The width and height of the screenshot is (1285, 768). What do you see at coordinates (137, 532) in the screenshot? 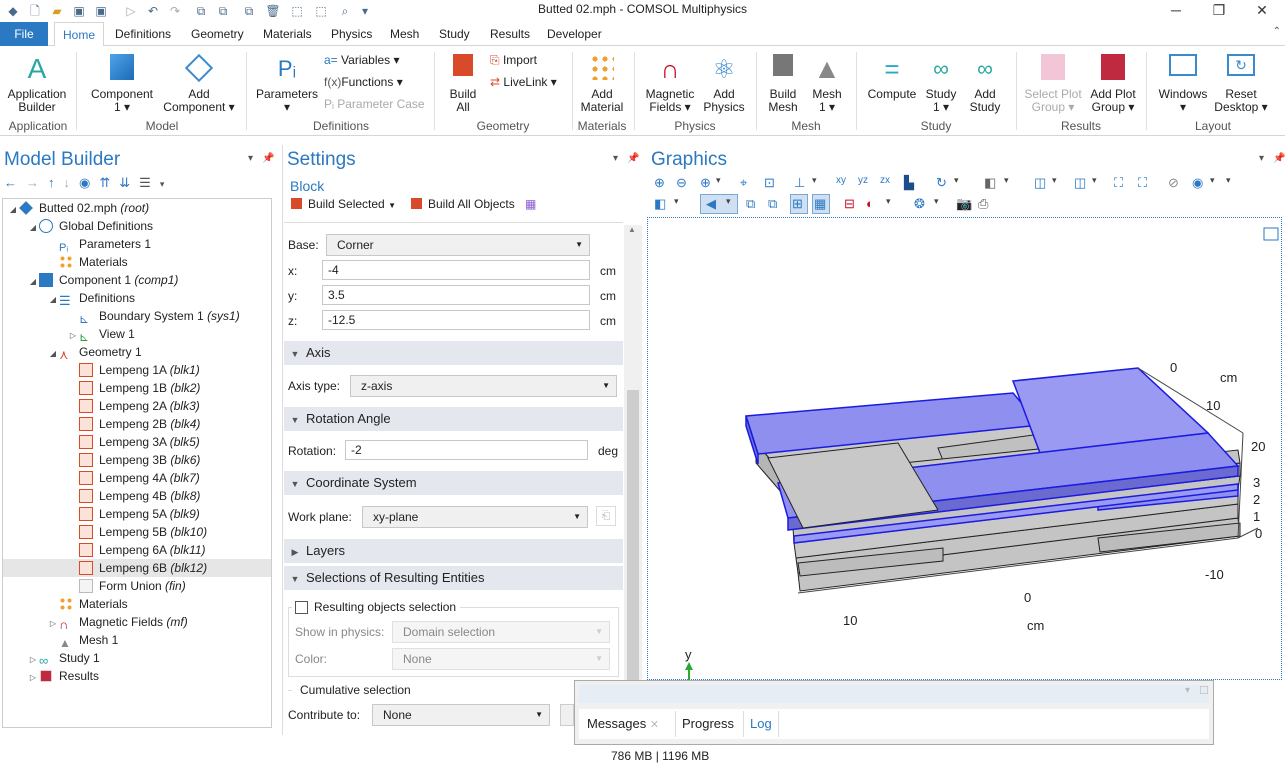
I see `tree-node-block: Lempeng 5B (blk10)` at bounding box center [137, 532].